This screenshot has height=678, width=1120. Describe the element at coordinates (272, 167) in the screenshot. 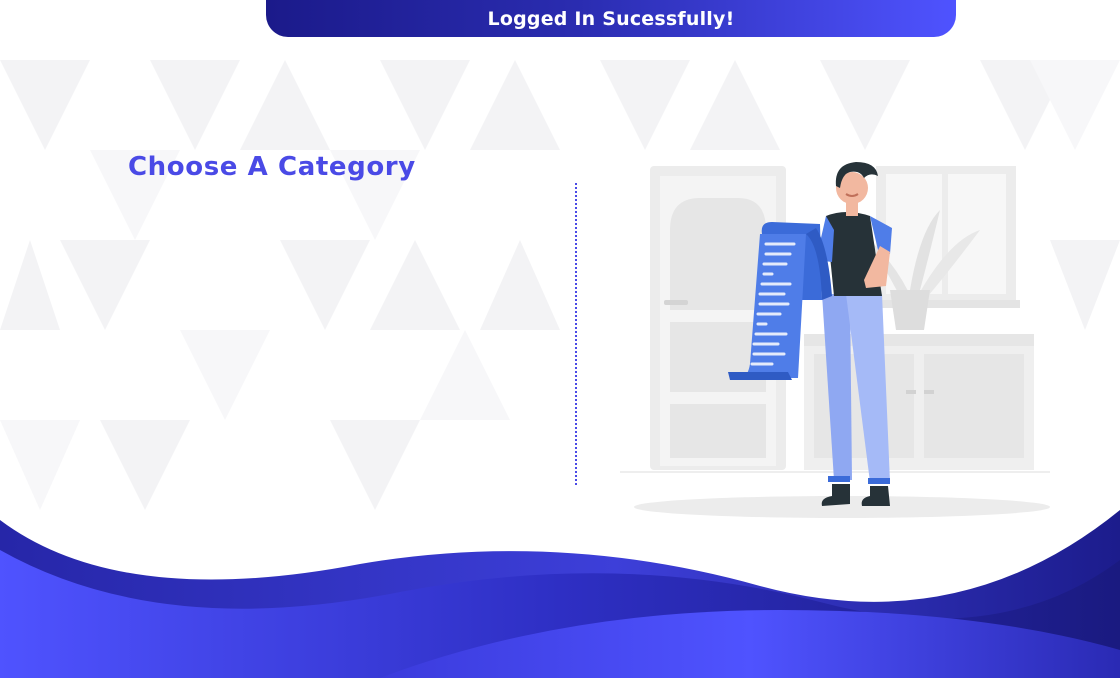

I see `page-title: Choose A Category` at that location.